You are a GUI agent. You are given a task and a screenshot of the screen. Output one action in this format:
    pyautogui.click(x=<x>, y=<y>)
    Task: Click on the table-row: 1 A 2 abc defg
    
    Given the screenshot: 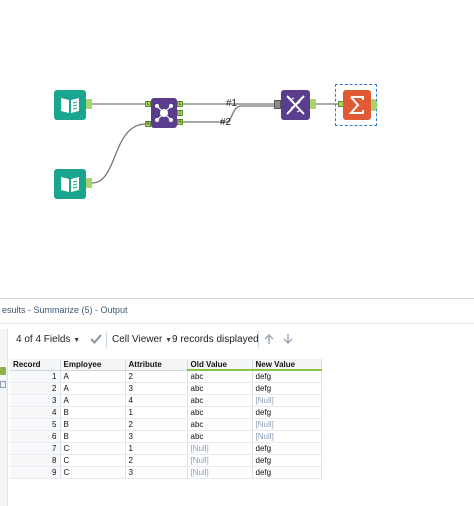 What is the action you would take?
    pyautogui.click(x=166, y=376)
    